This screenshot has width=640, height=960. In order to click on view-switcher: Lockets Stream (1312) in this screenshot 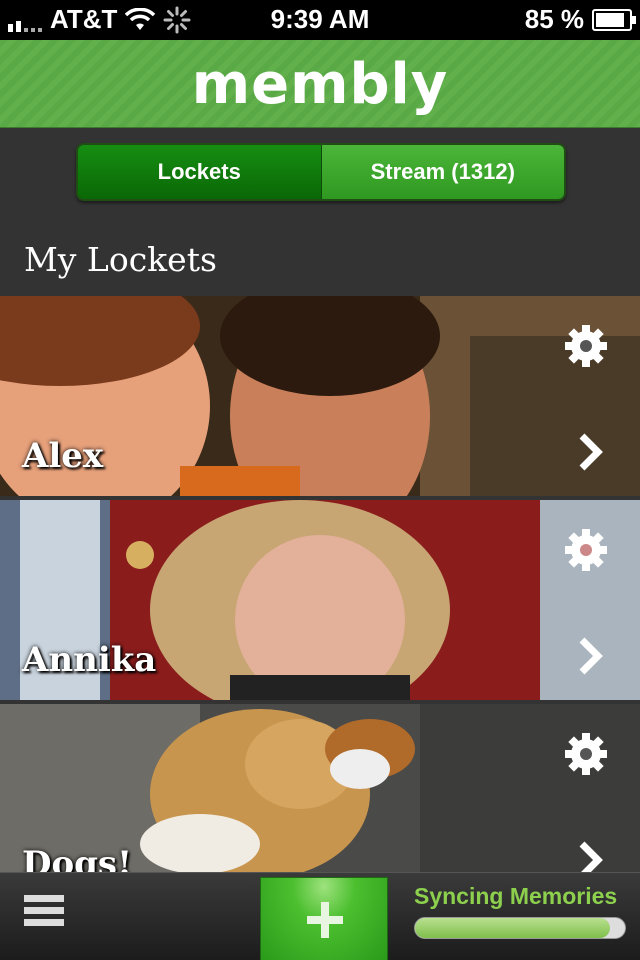, I will do `click(321, 172)`.